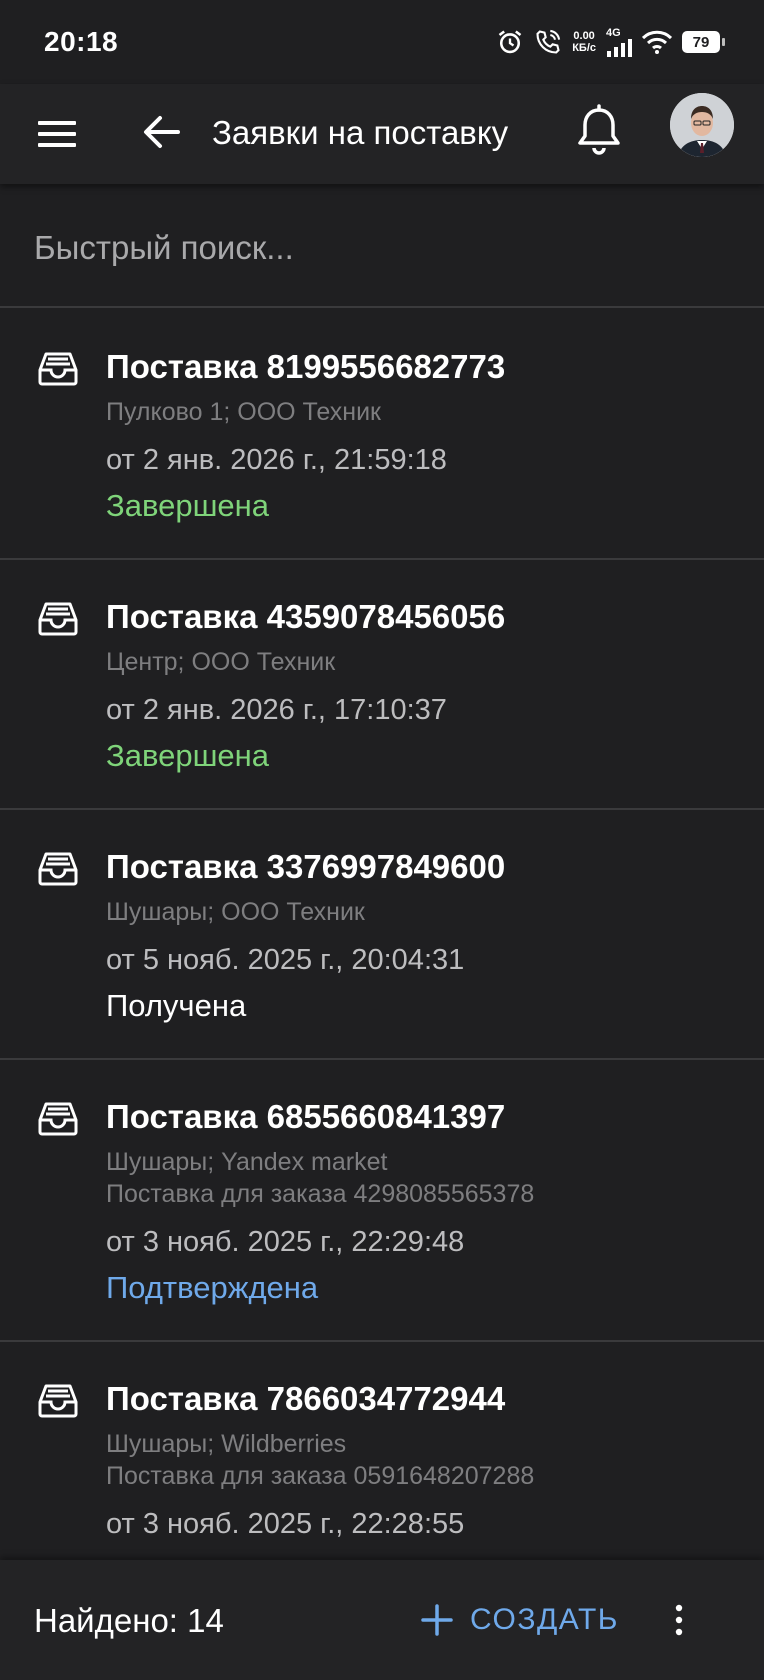 The width and height of the screenshot is (764, 1680). I want to click on back-button, so click(162, 132).